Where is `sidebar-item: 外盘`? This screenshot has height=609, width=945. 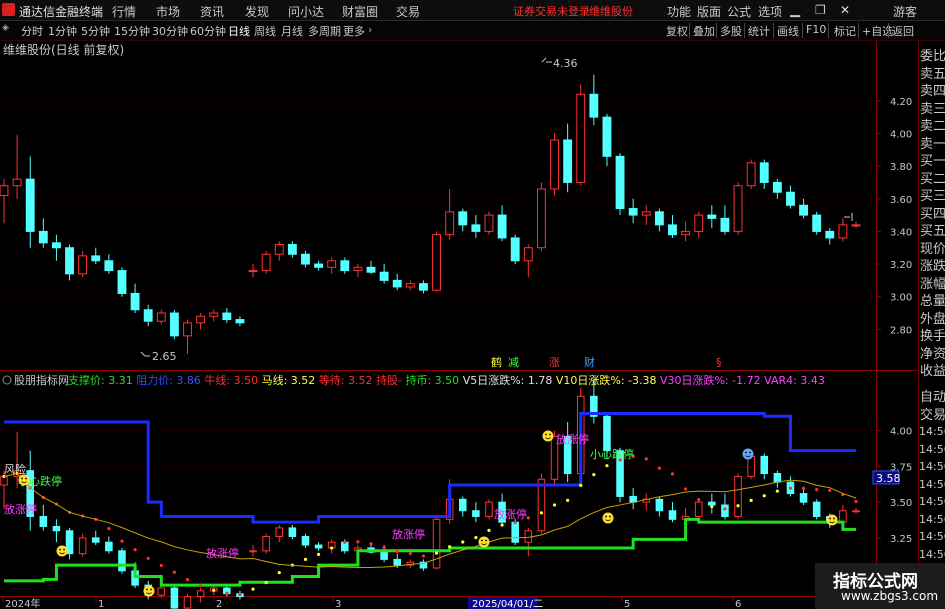
sidebar-item: 外盘 is located at coordinates (932, 317).